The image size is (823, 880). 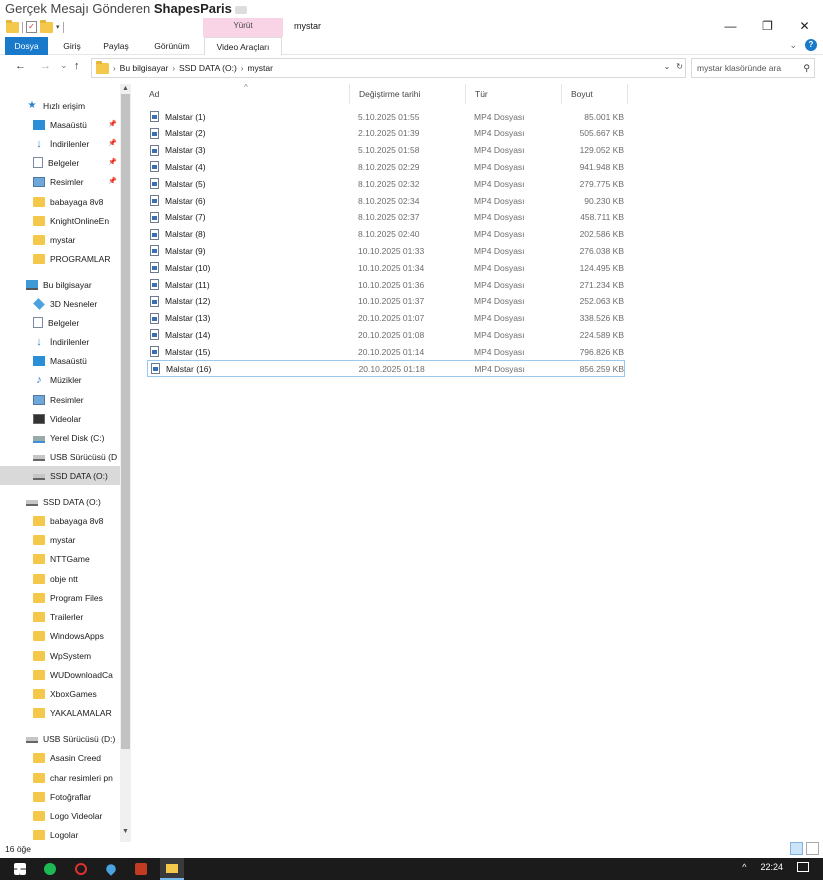 I want to click on properties-icon: ✓, so click(x=31, y=27).